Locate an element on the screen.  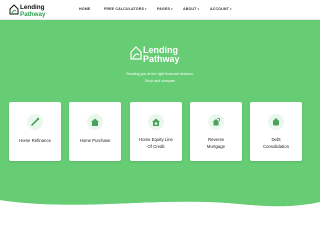
nav-about-label: ABOUT is located at coordinates (190, 9).